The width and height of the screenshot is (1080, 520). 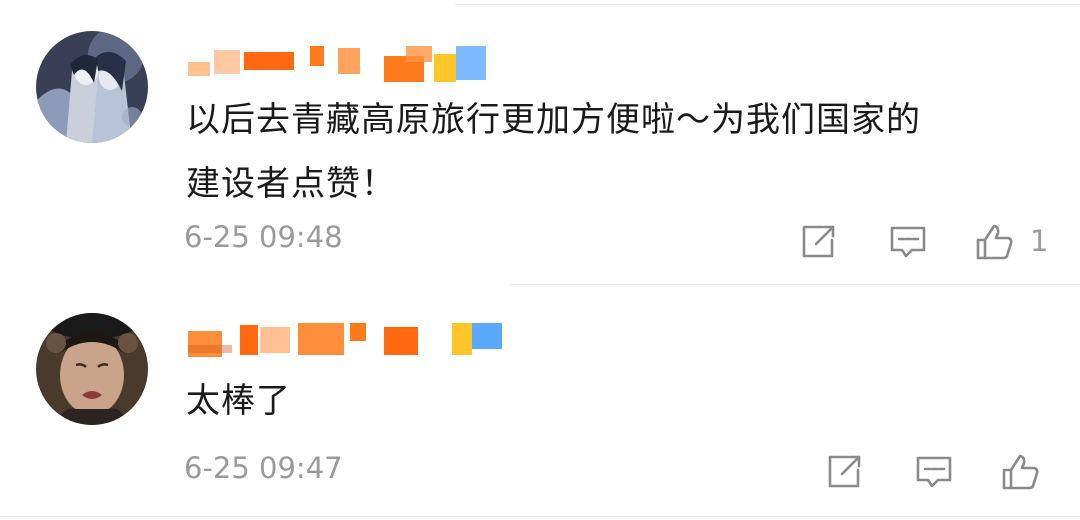 What do you see at coordinates (263, 468) in the screenshot?
I see `comment-time: 6-25 09:47` at bounding box center [263, 468].